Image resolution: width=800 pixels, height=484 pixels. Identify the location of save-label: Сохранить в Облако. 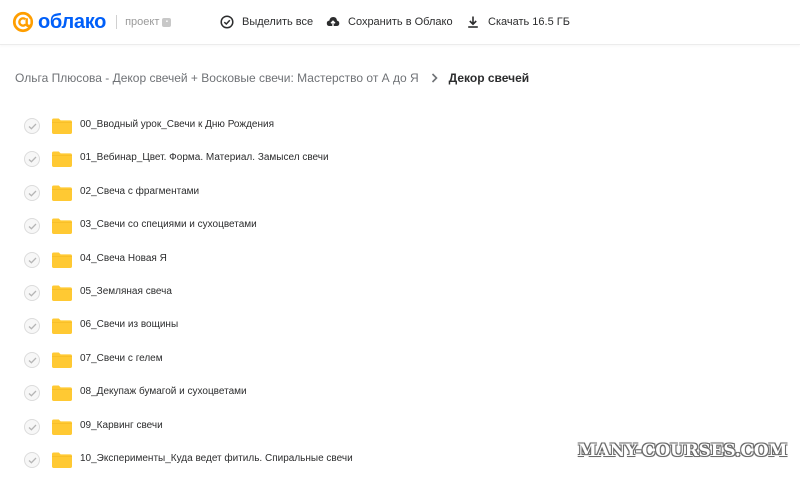
(400, 22).